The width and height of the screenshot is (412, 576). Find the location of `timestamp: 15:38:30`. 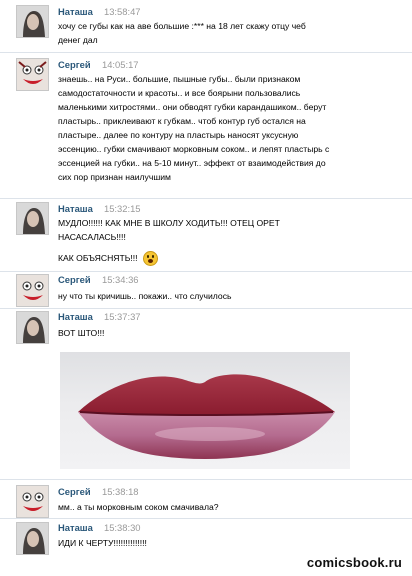

timestamp: 15:38:30 is located at coordinates (122, 527).